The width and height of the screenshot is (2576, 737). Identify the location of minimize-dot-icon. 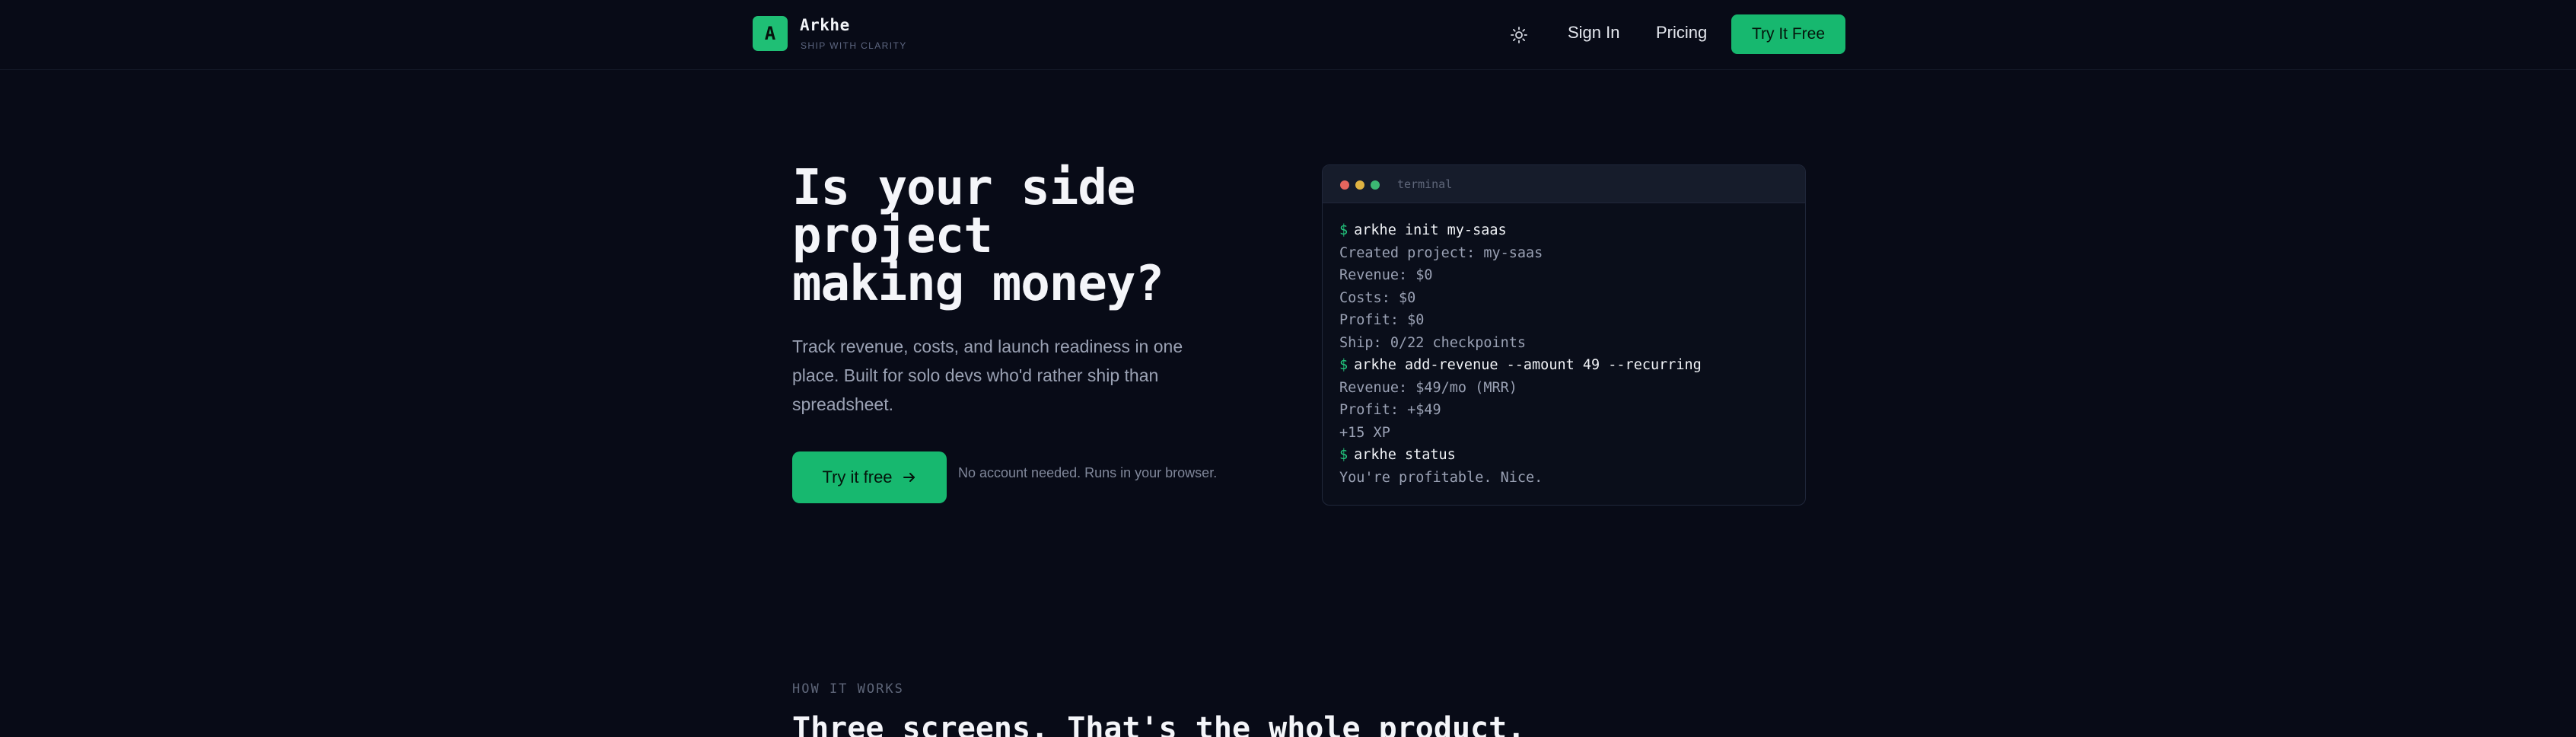
(1359, 185).